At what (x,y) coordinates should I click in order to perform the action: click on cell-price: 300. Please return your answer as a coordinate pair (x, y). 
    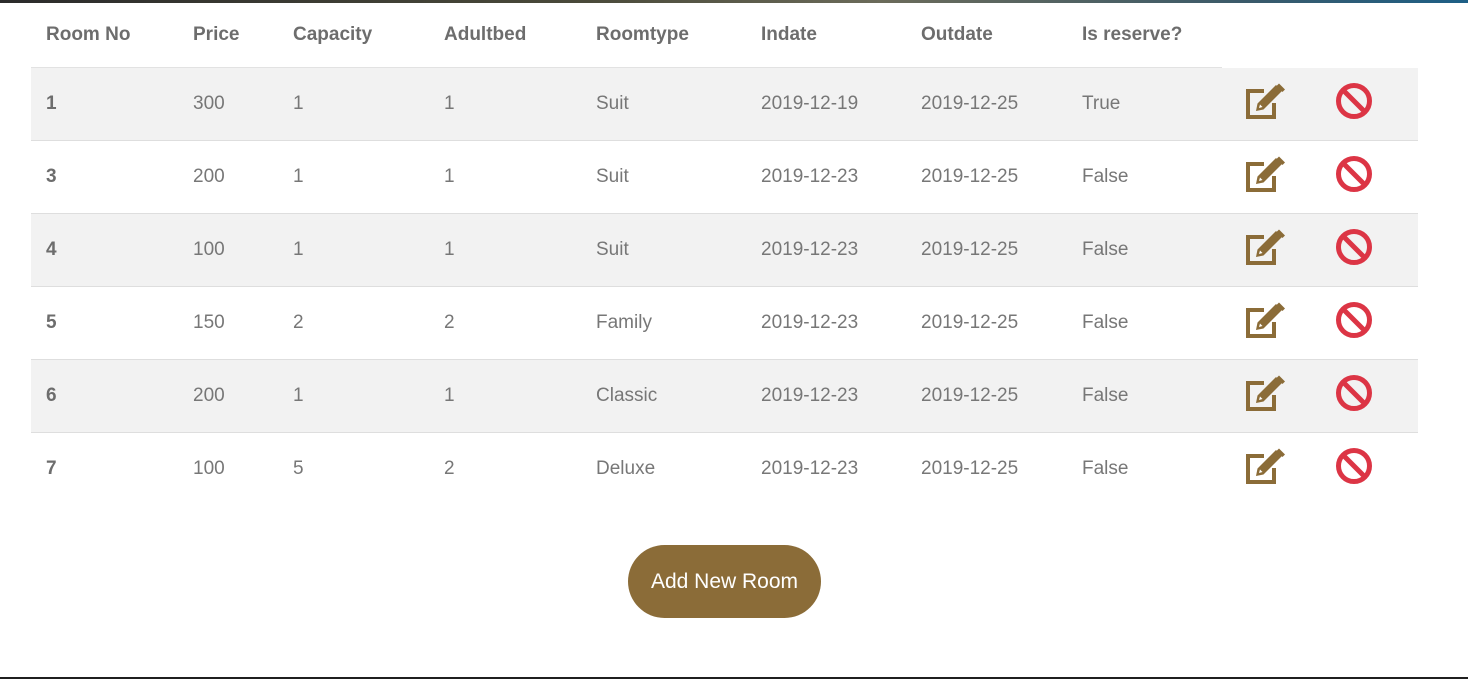
    Looking at the image, I should click on (209, 103).